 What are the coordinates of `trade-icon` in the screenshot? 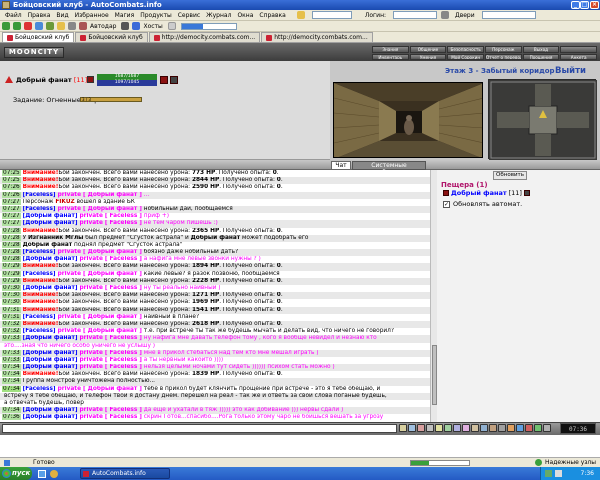 It's located at (457, 428).